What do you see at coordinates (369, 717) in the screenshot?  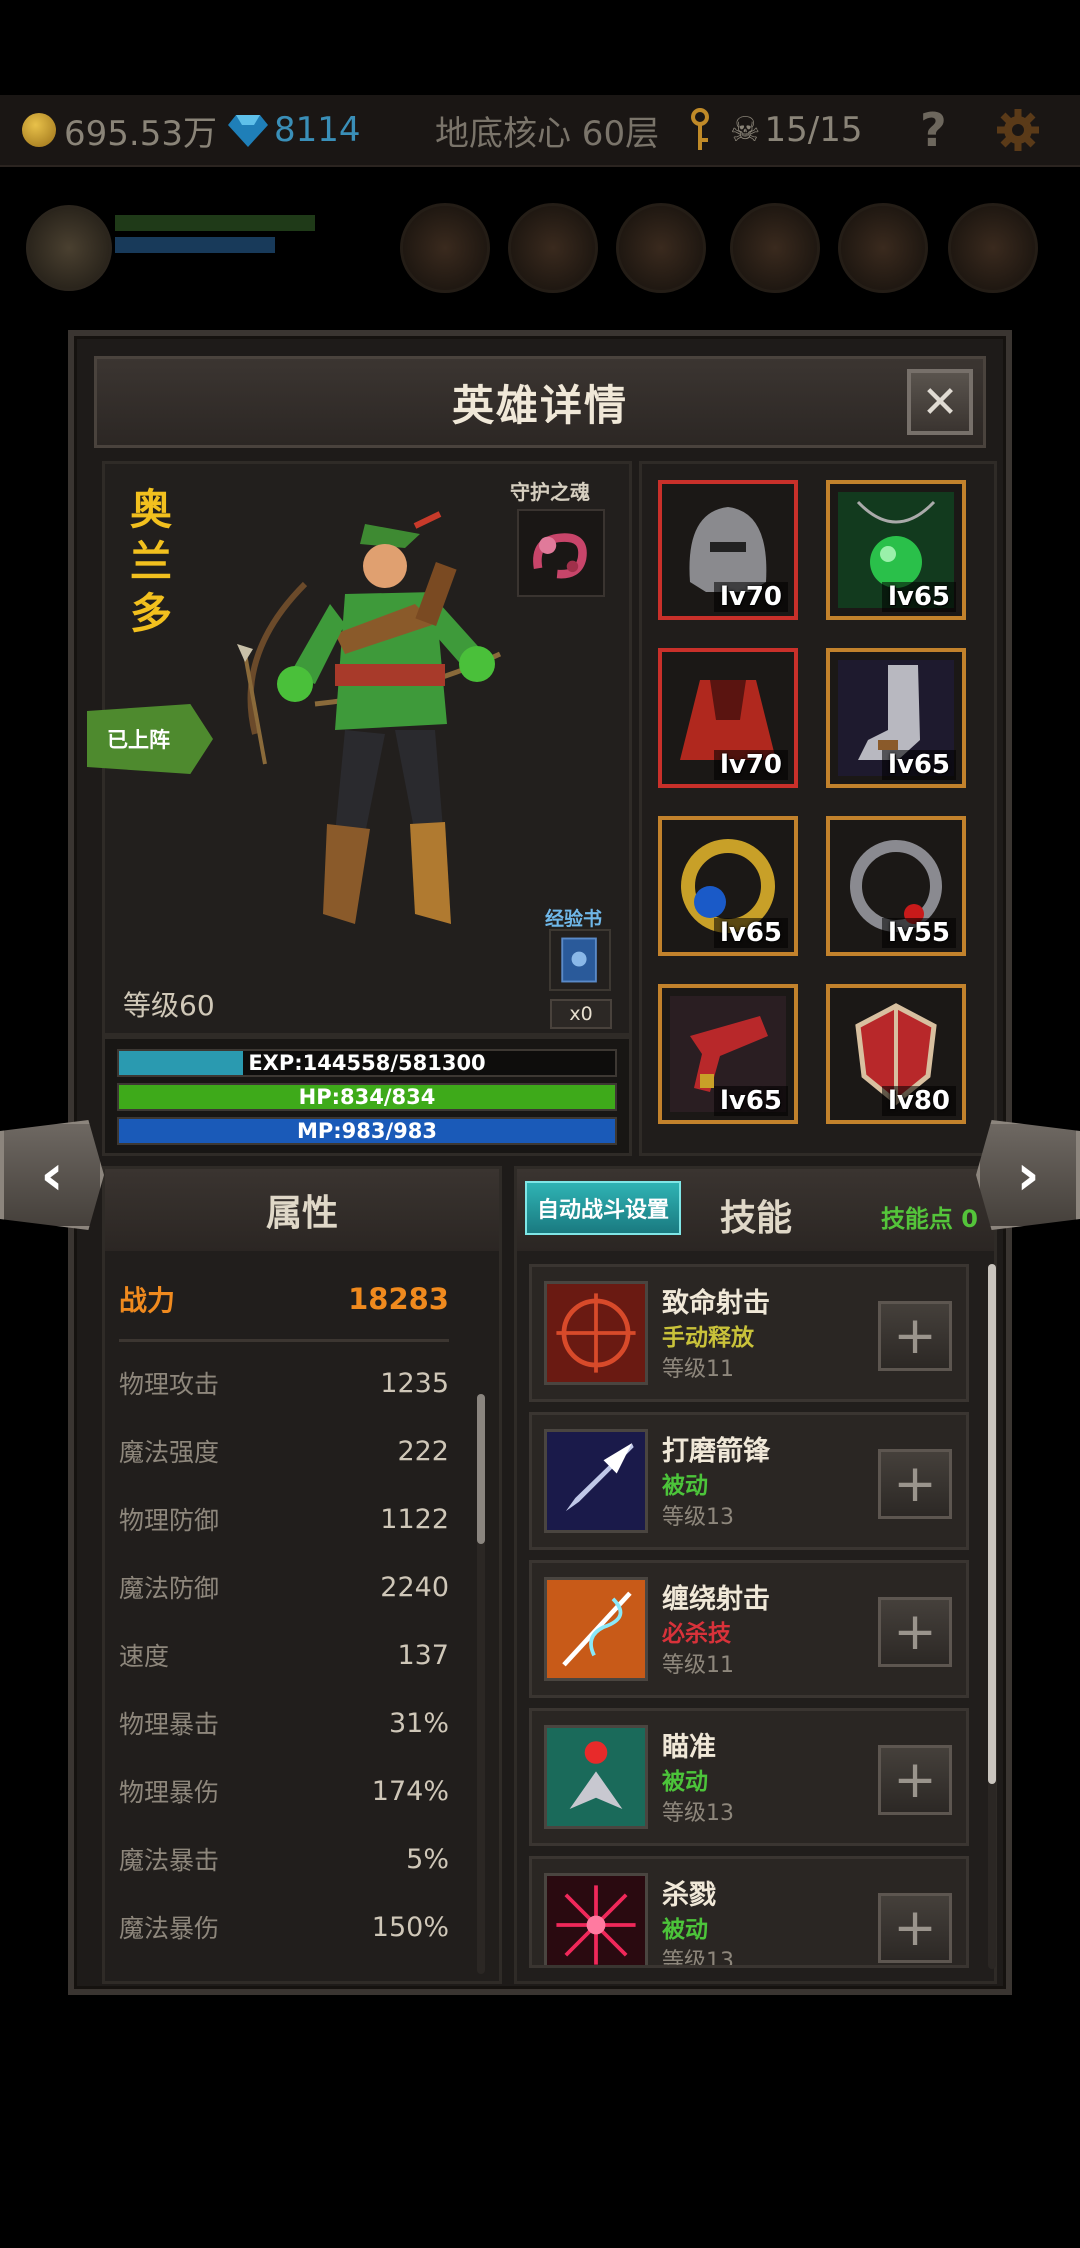 I see `hero-figure` at bounding box center [369, 717].